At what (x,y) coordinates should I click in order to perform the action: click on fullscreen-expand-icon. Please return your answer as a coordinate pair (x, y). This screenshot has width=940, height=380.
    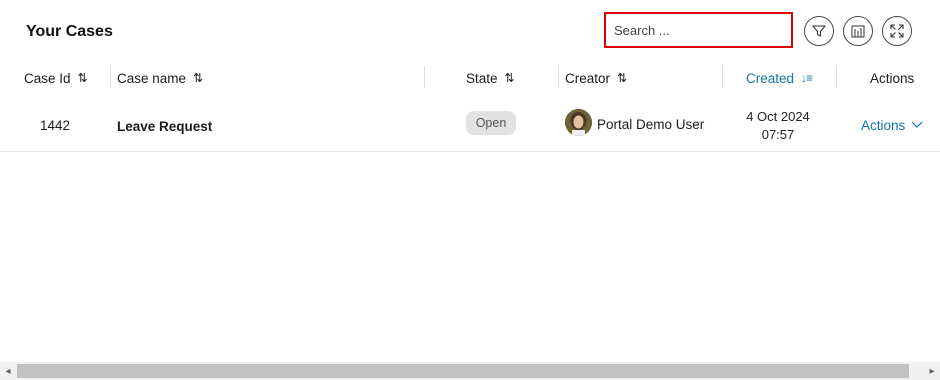
    Looking at the image, I should click on (897, 31).